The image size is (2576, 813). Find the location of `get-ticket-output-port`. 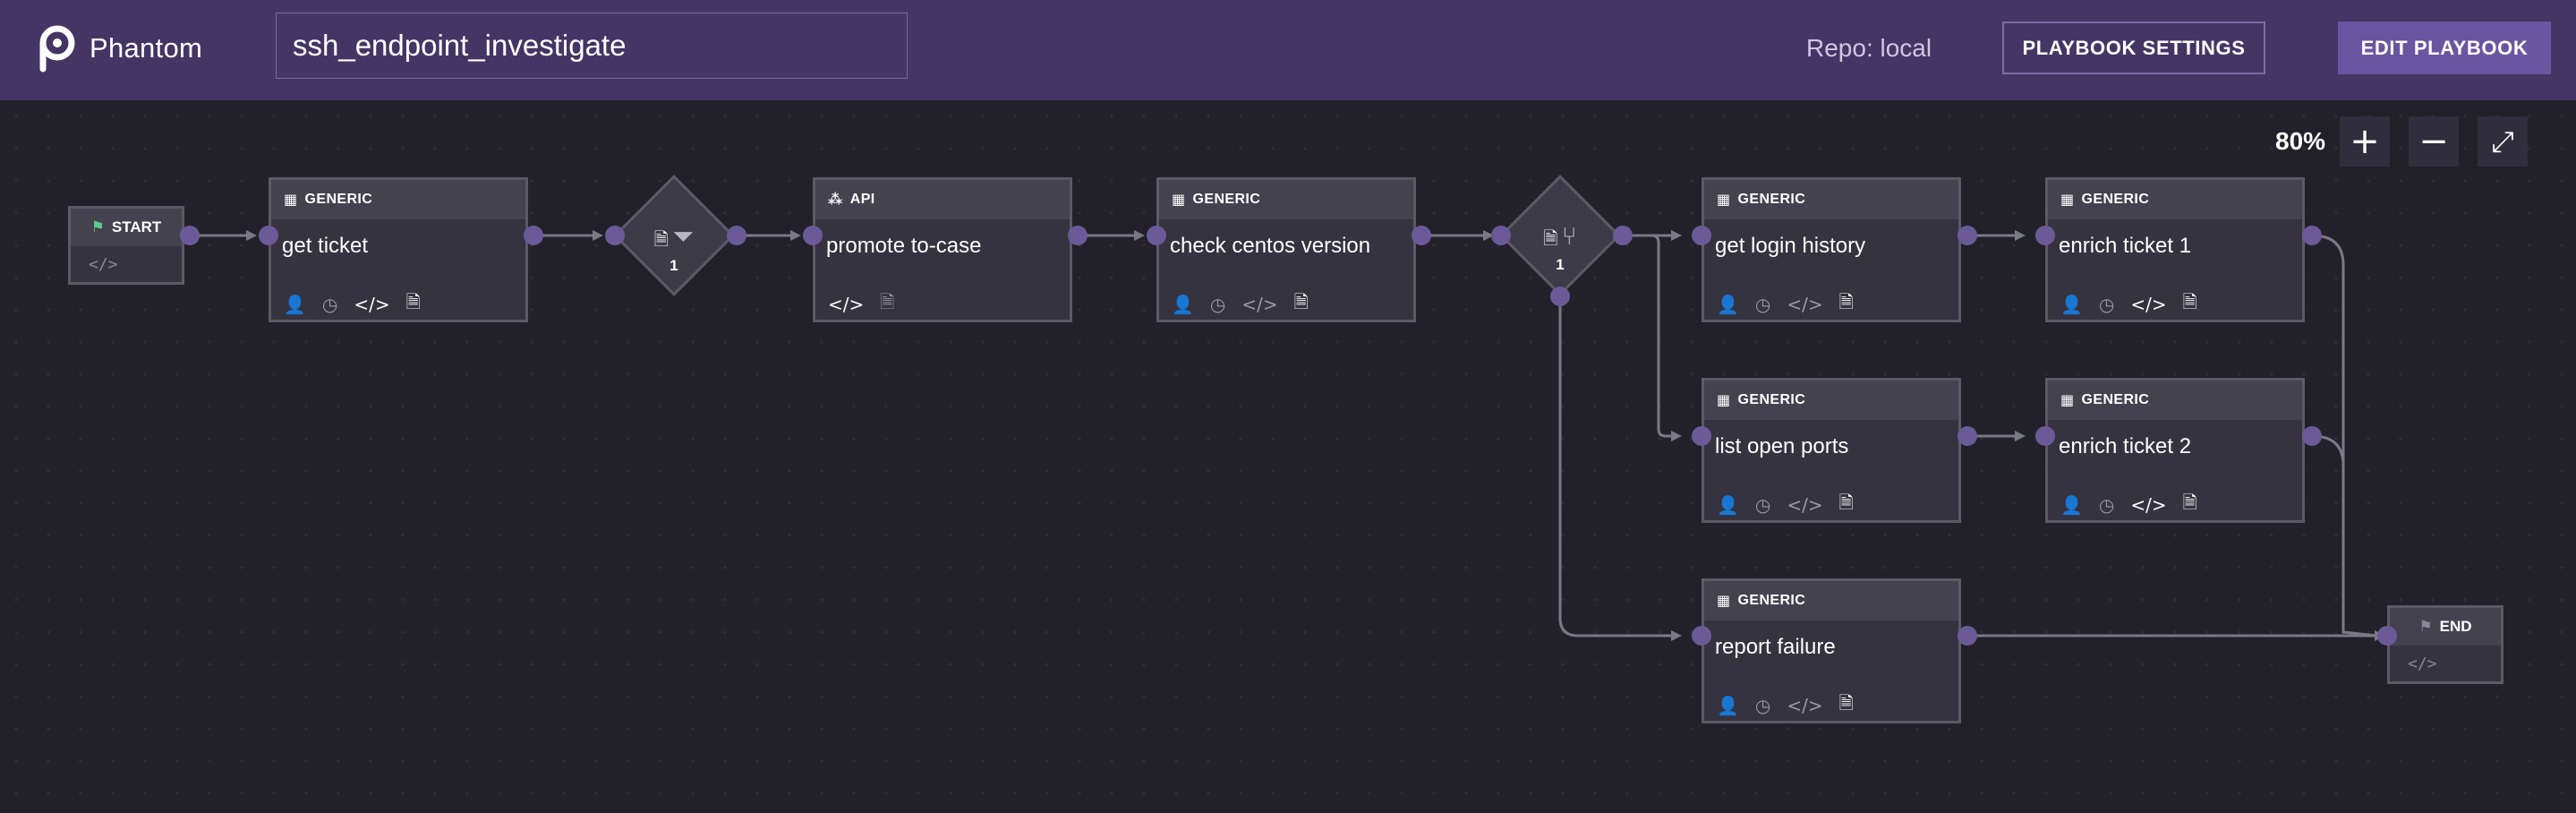

get-ticket-output-port is located at coordinates (533, 235).